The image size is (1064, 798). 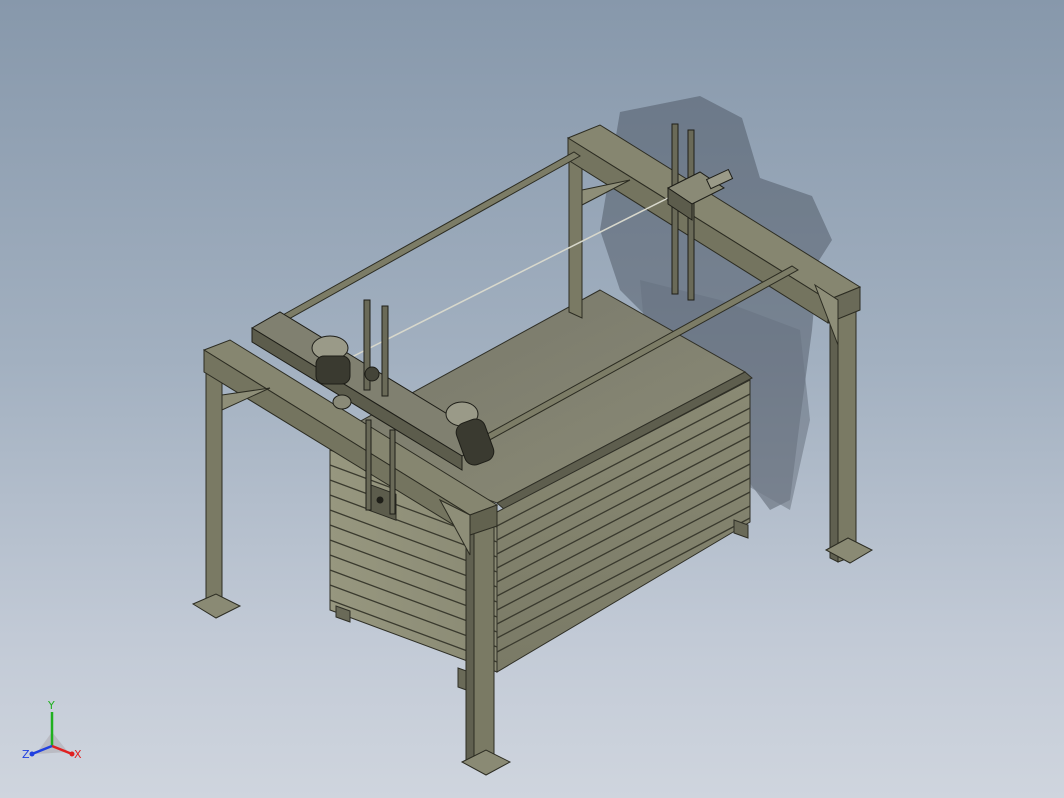 I want to click on motor-icon, so click(x=342, y=402).